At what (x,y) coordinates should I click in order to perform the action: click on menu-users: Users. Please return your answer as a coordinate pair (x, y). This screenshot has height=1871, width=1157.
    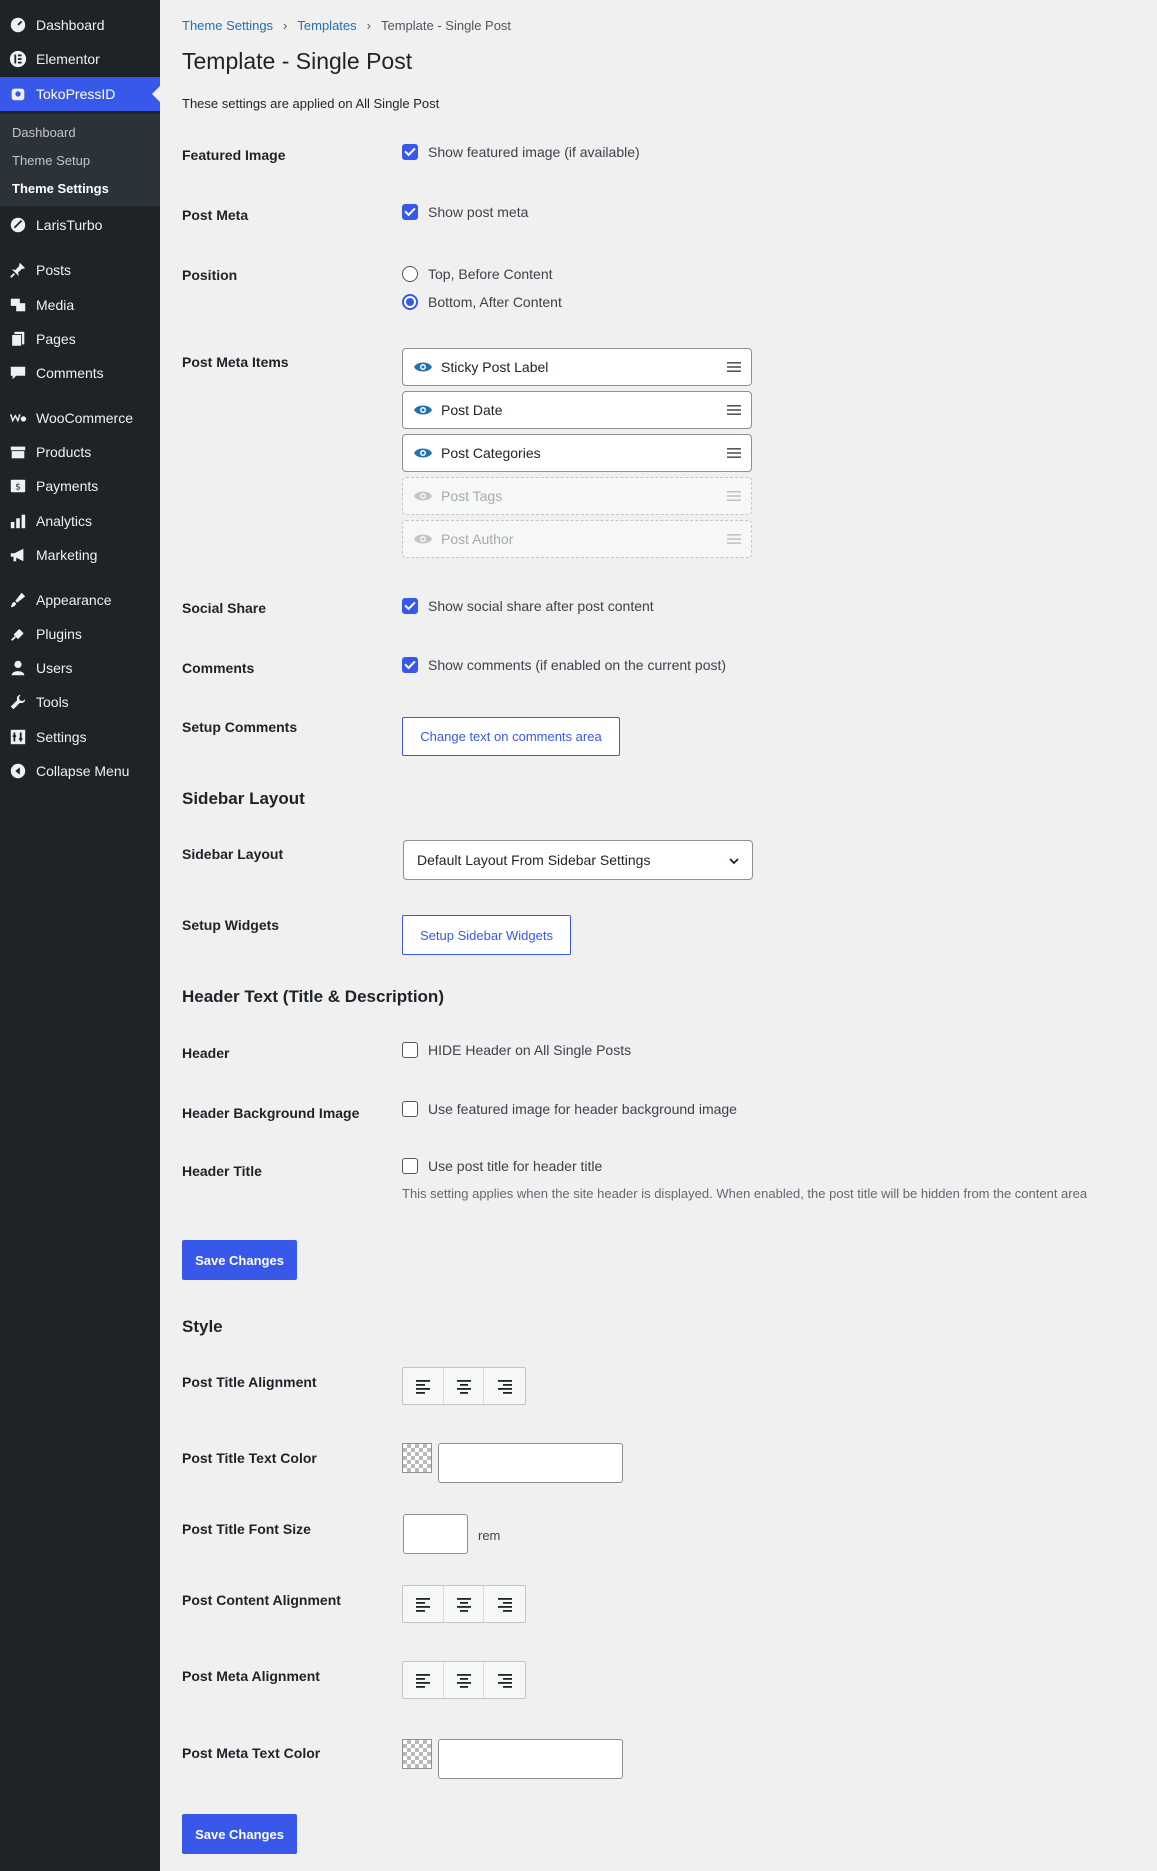
    Looking at the image, I should click on (80, 668).